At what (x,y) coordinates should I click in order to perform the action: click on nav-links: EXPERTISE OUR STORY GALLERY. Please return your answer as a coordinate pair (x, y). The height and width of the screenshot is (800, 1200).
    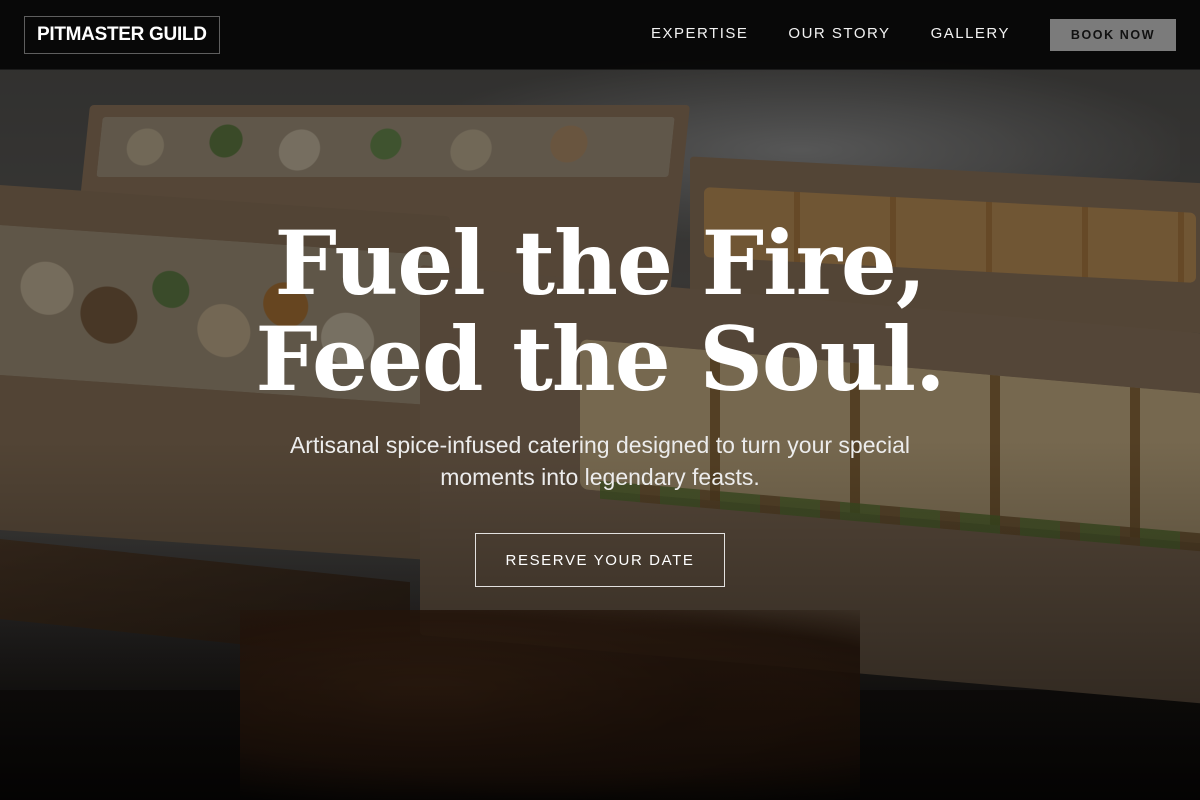
    Looking at the image, I should click on (830, 33).